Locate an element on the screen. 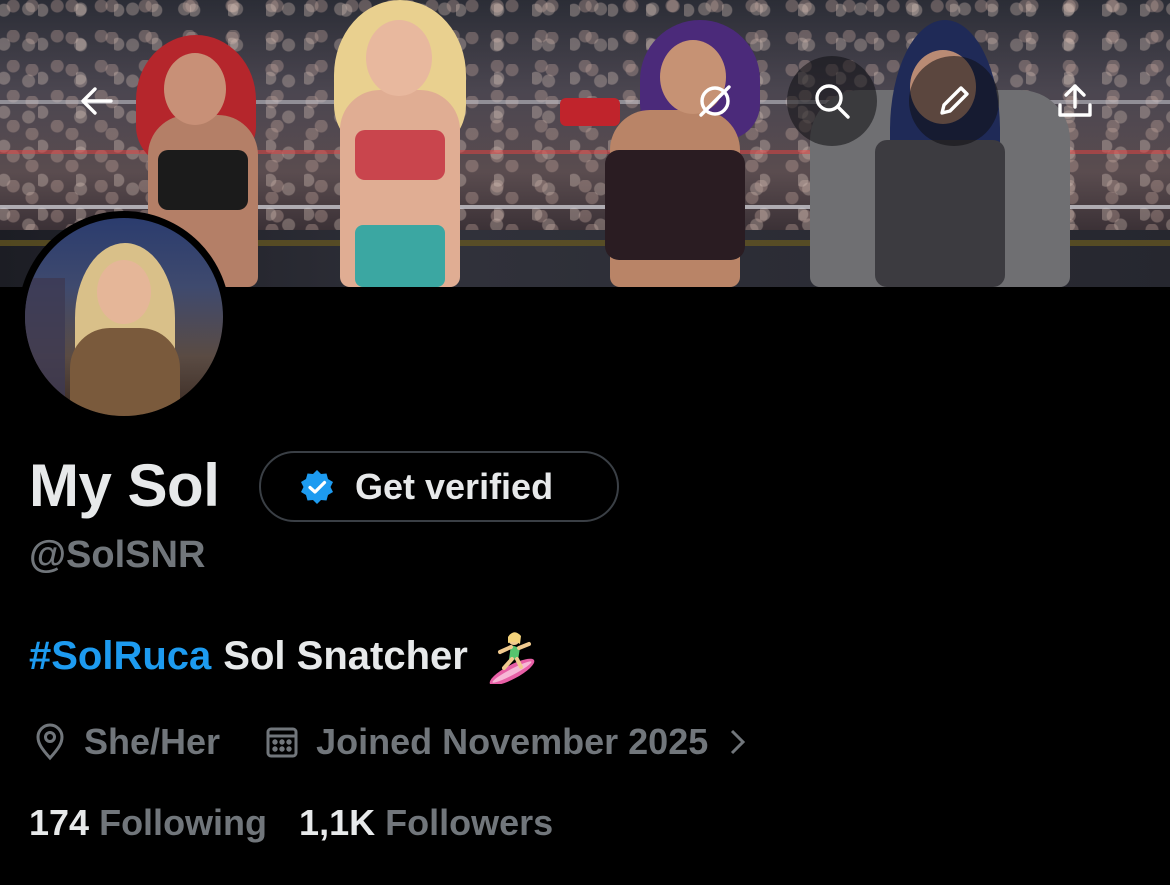 This screenshot has width=1170, height=885. user-handle: @SolSNR is located at coordinates (117, 555).